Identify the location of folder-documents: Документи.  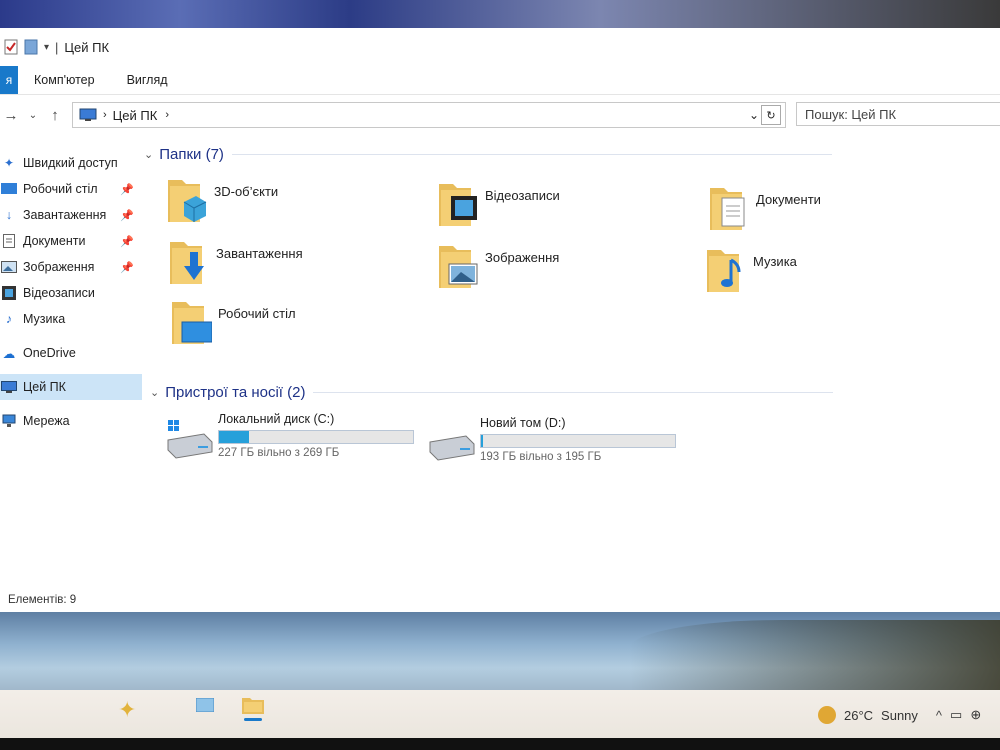
(764, 208).